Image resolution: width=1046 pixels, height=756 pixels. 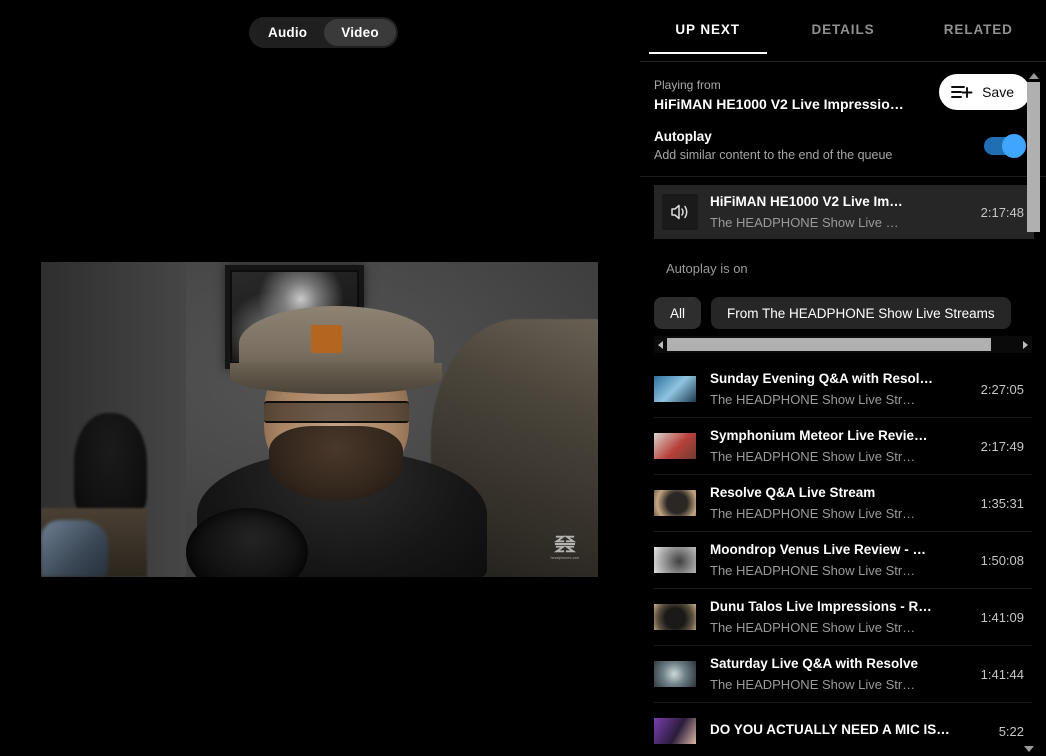 What do you see at coordinates (565, 558) in the screenshot?
I see `watermark-text: headphones.com` at bounding box center [565, 558].